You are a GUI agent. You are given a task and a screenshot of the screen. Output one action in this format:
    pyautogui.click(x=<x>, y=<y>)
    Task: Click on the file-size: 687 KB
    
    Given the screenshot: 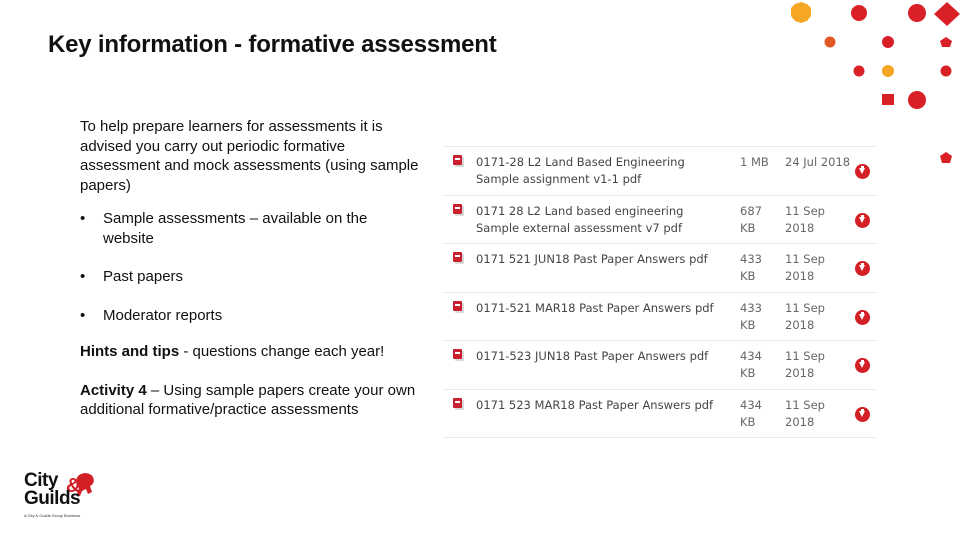 What is the action you would take?
    pyautogui.click(x=751, y=219)
    